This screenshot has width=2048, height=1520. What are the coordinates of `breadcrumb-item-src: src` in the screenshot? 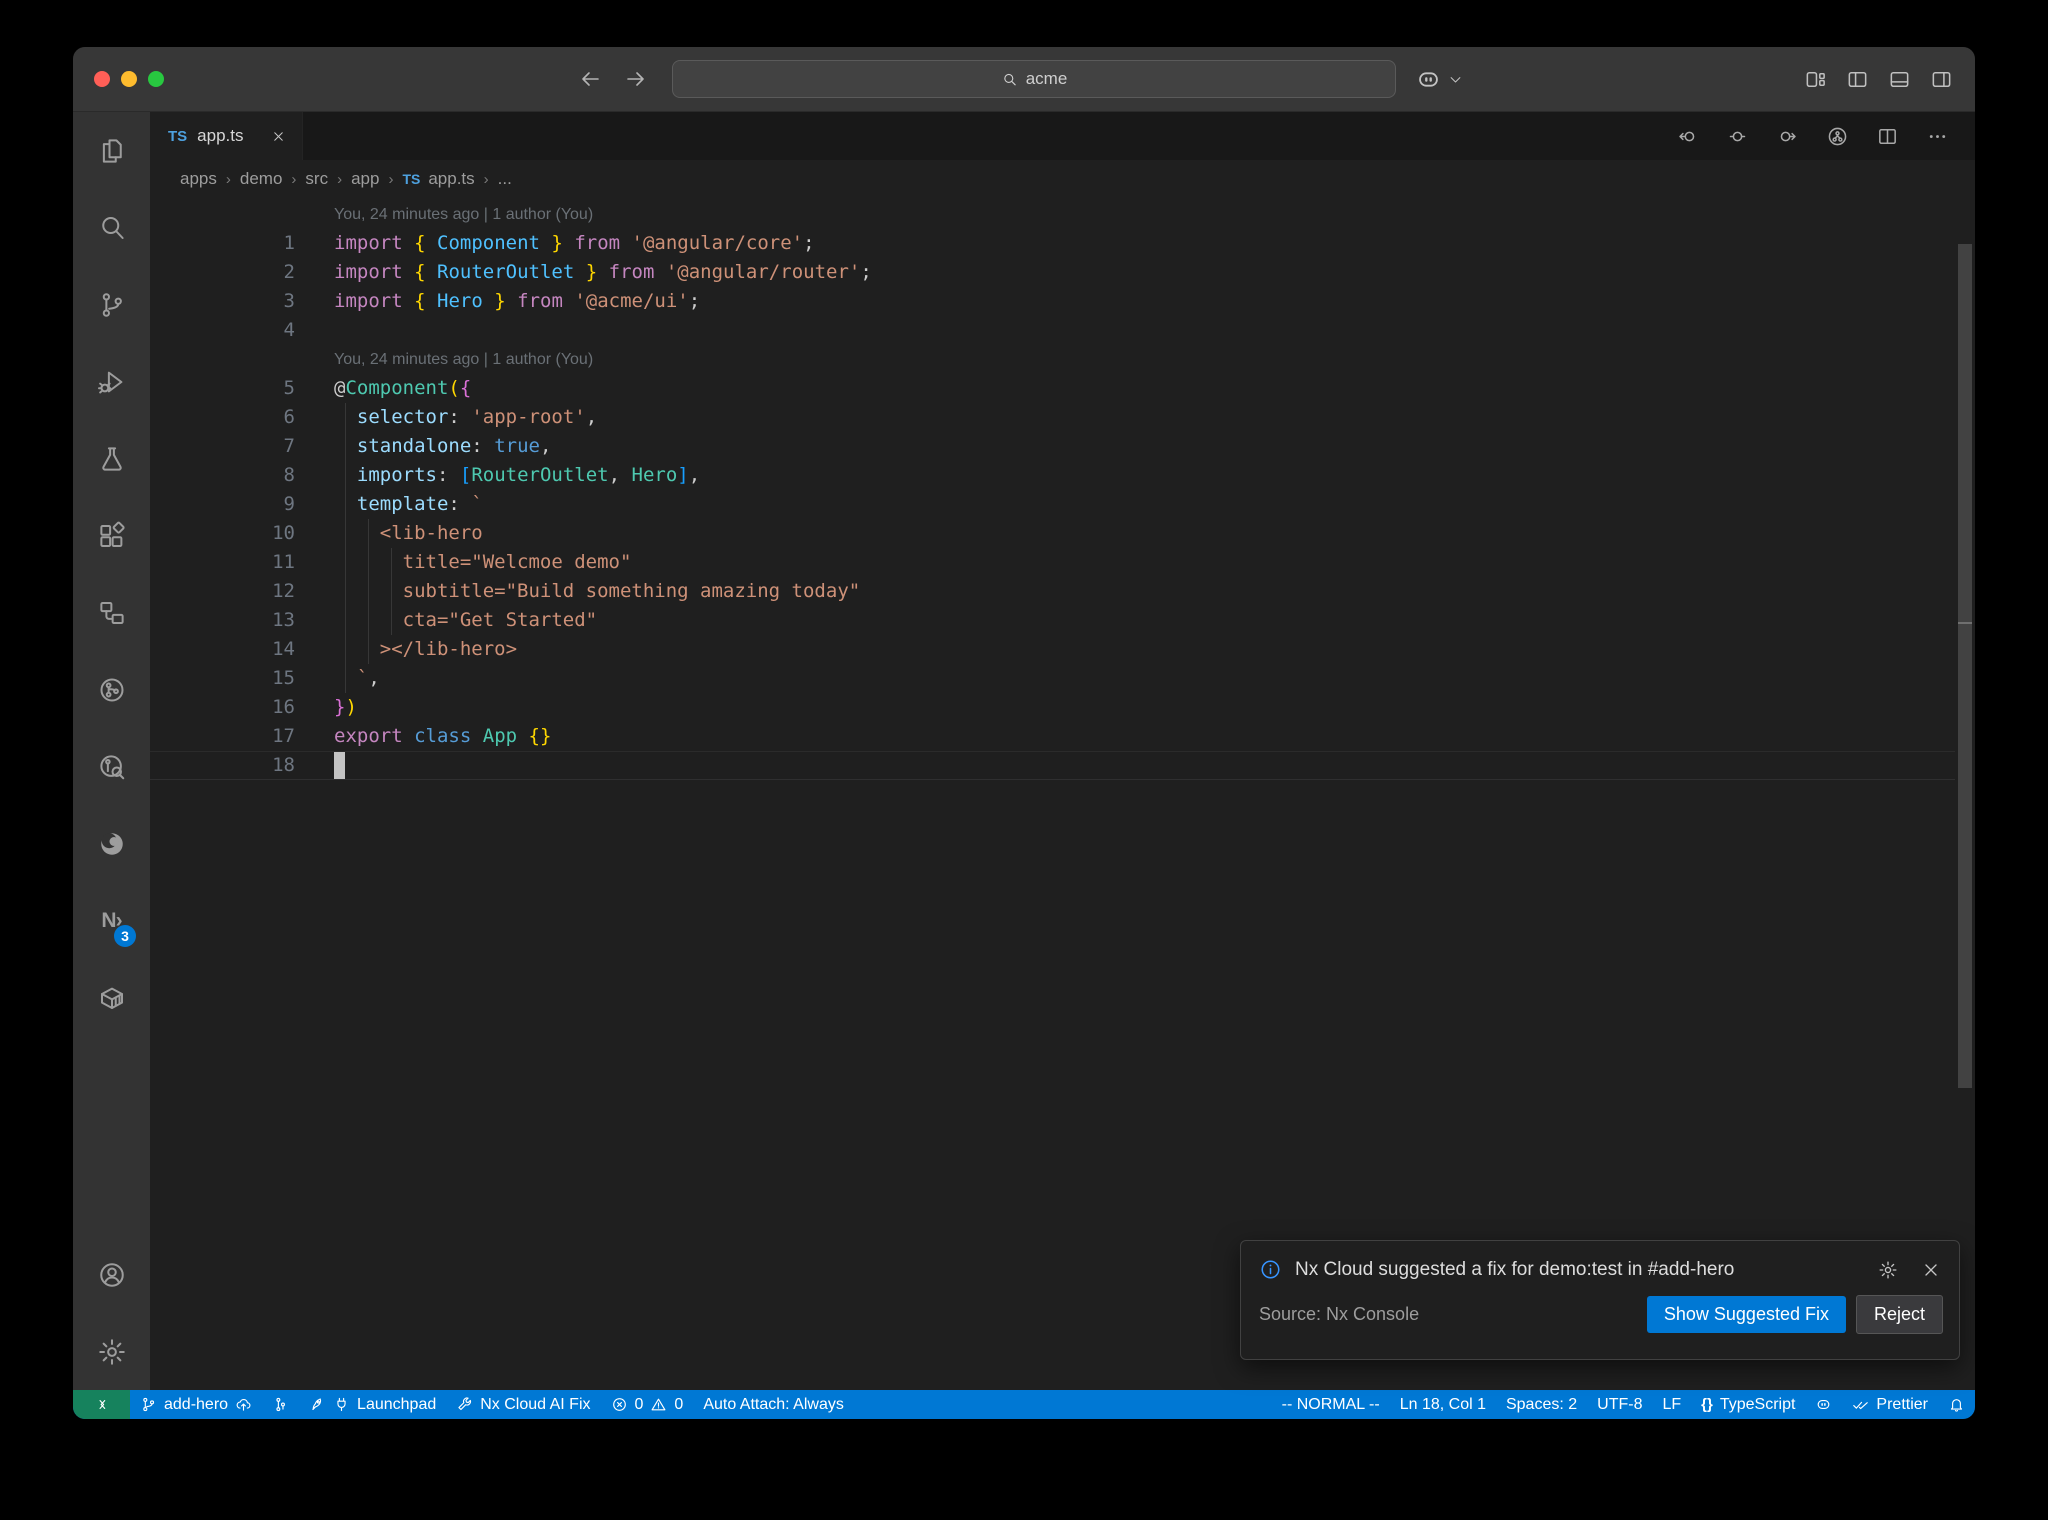 It's located at (316, 179).